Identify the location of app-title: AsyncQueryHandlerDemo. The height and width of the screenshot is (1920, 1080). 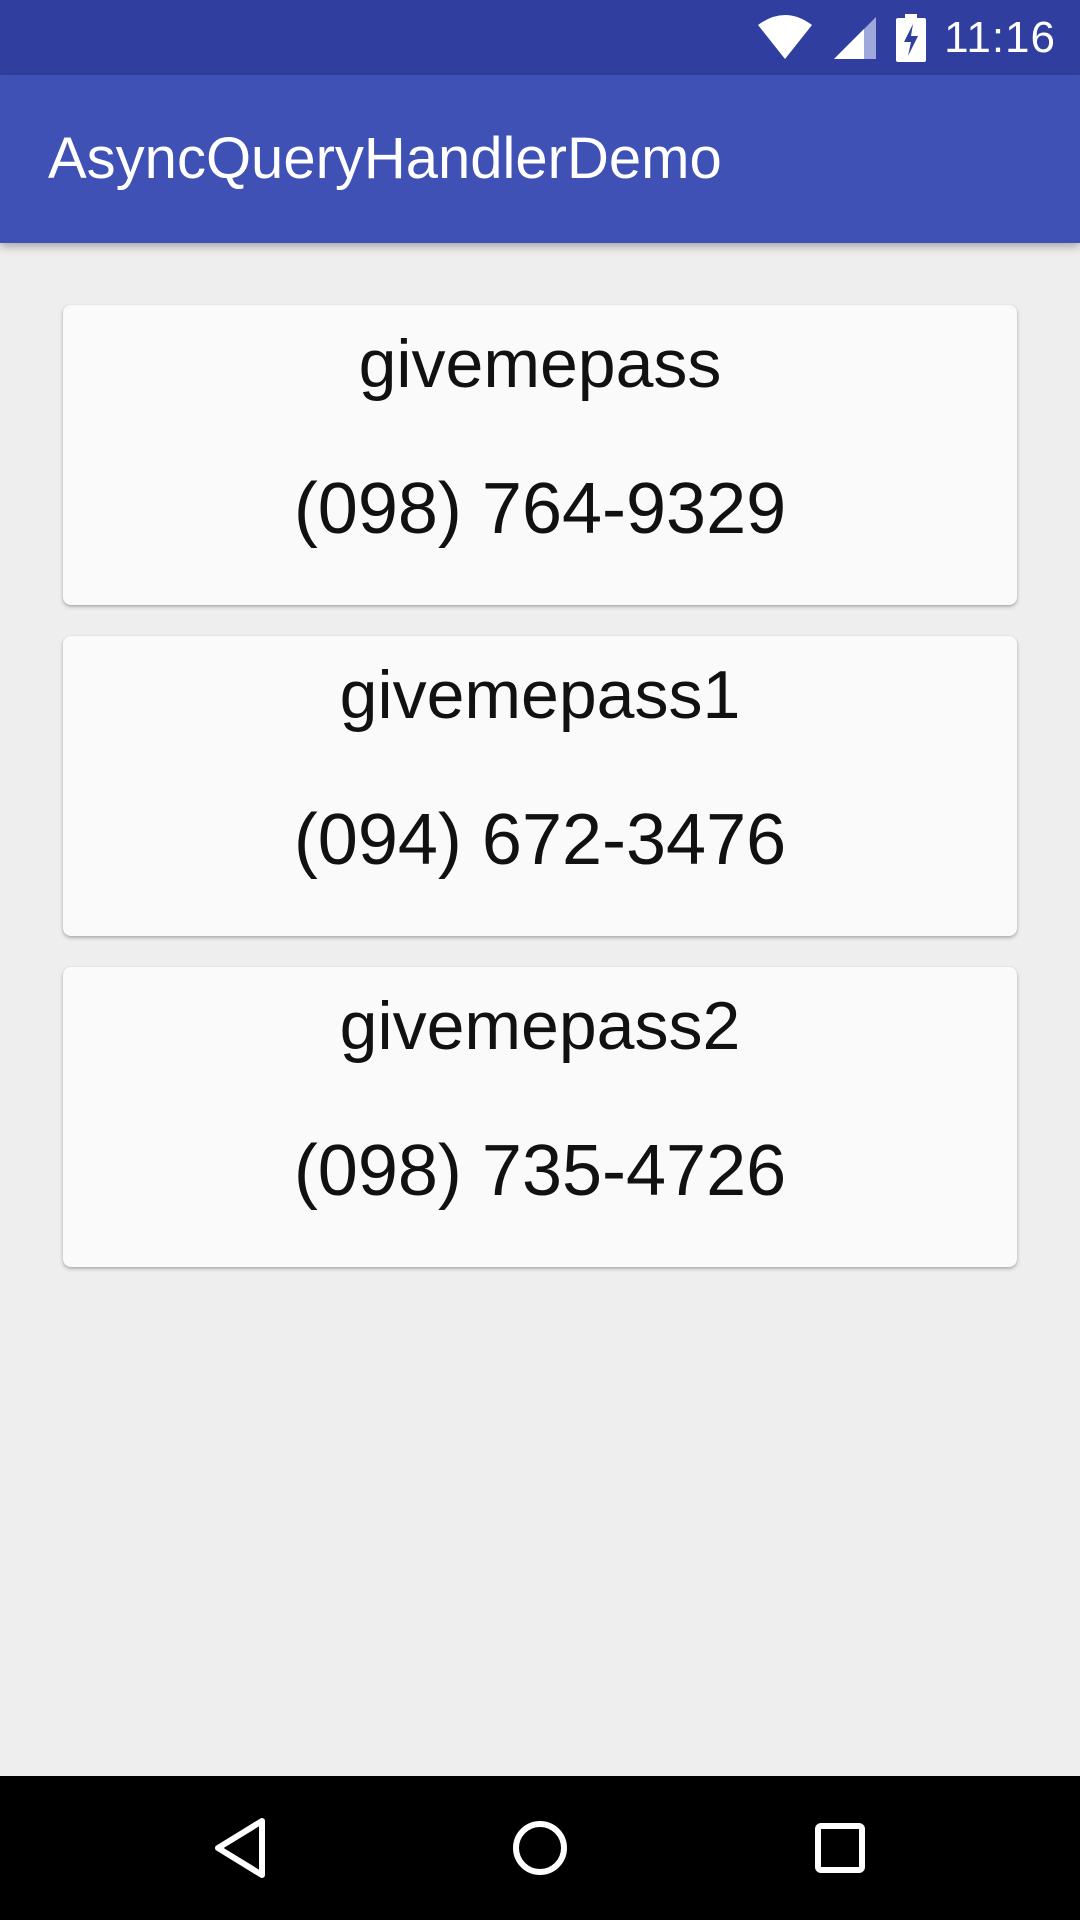
(385, 158).